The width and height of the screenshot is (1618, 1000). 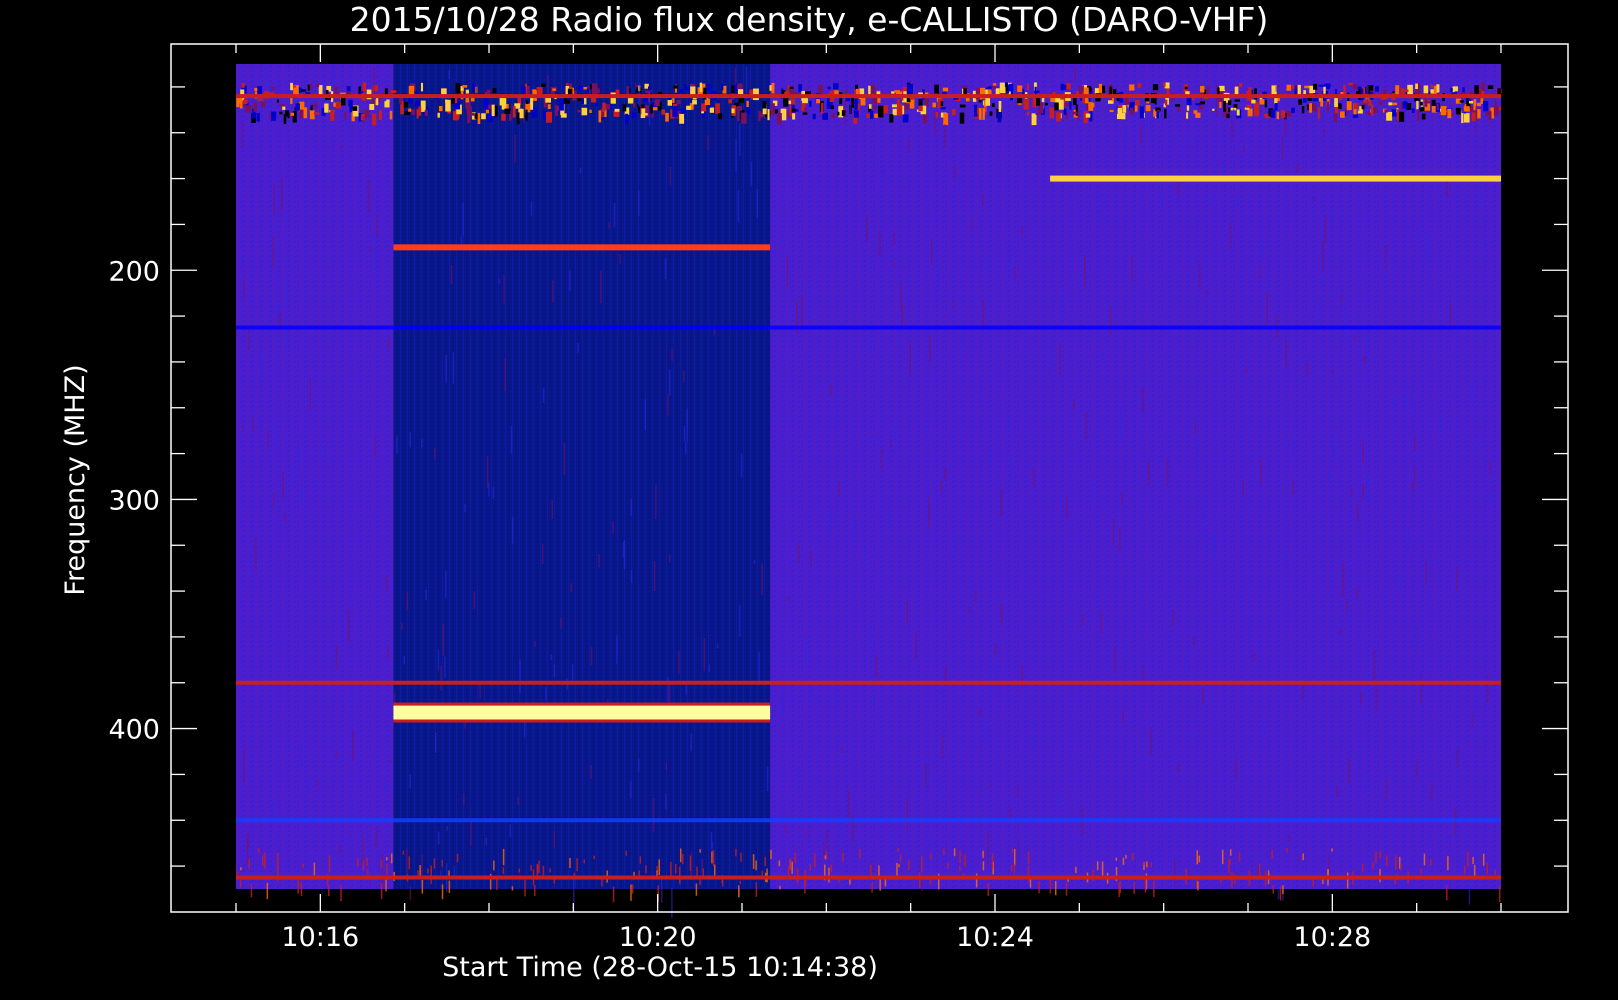 What do you see at coordinates (658, 937) in the screenshot?
I see `x-tick-label: 10:20` at bounding box center [658, 937].